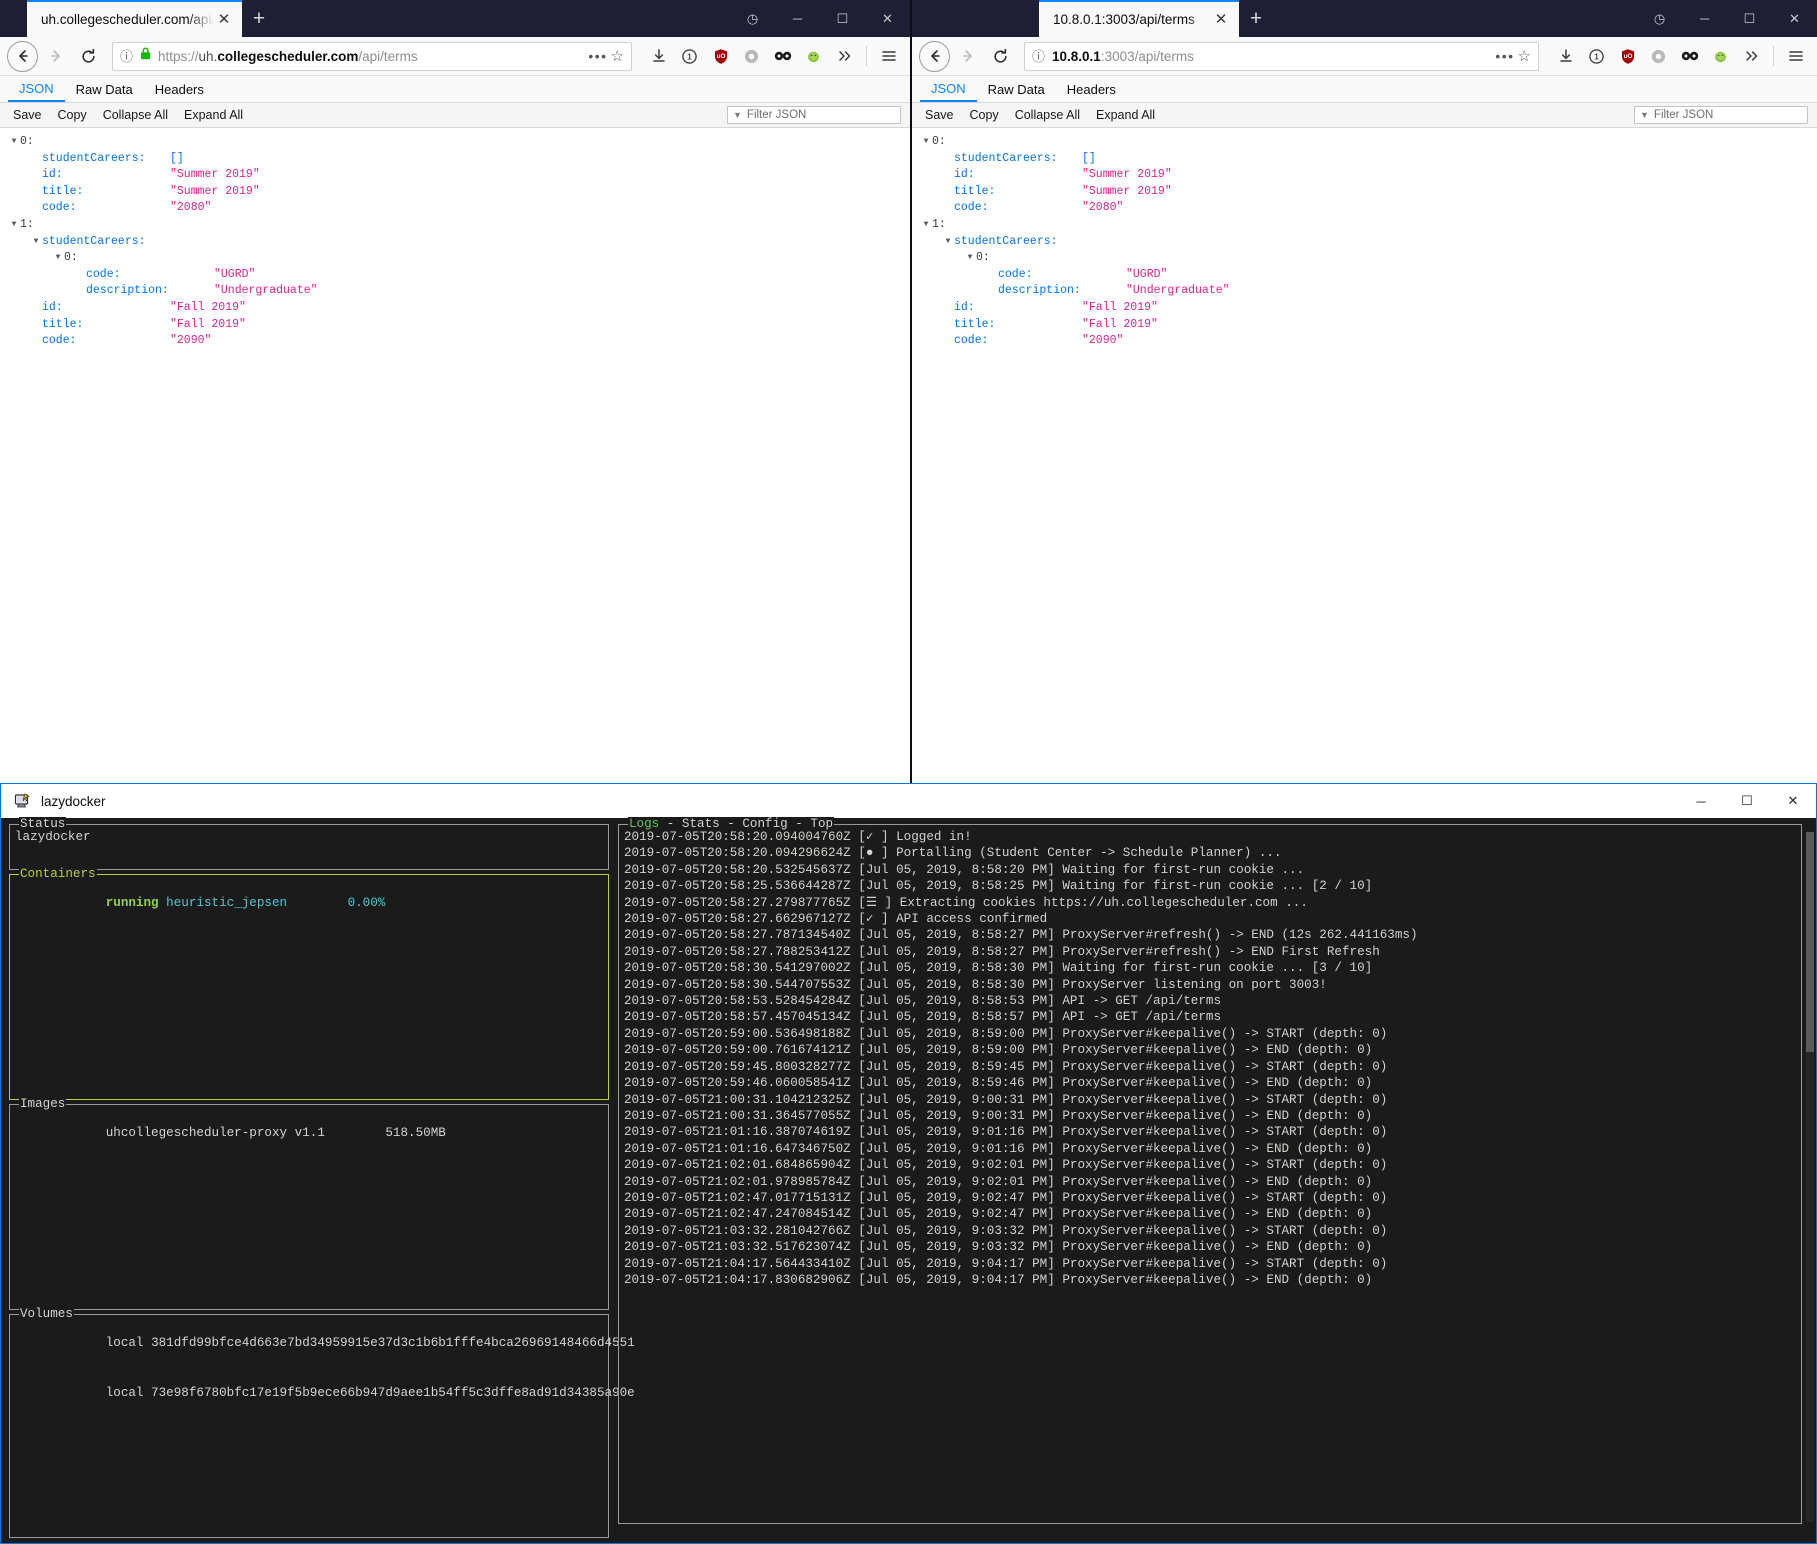  Describe the element at coordinates (179, 89) in the screenshot. I see `tab-headers: Headers` at that location.